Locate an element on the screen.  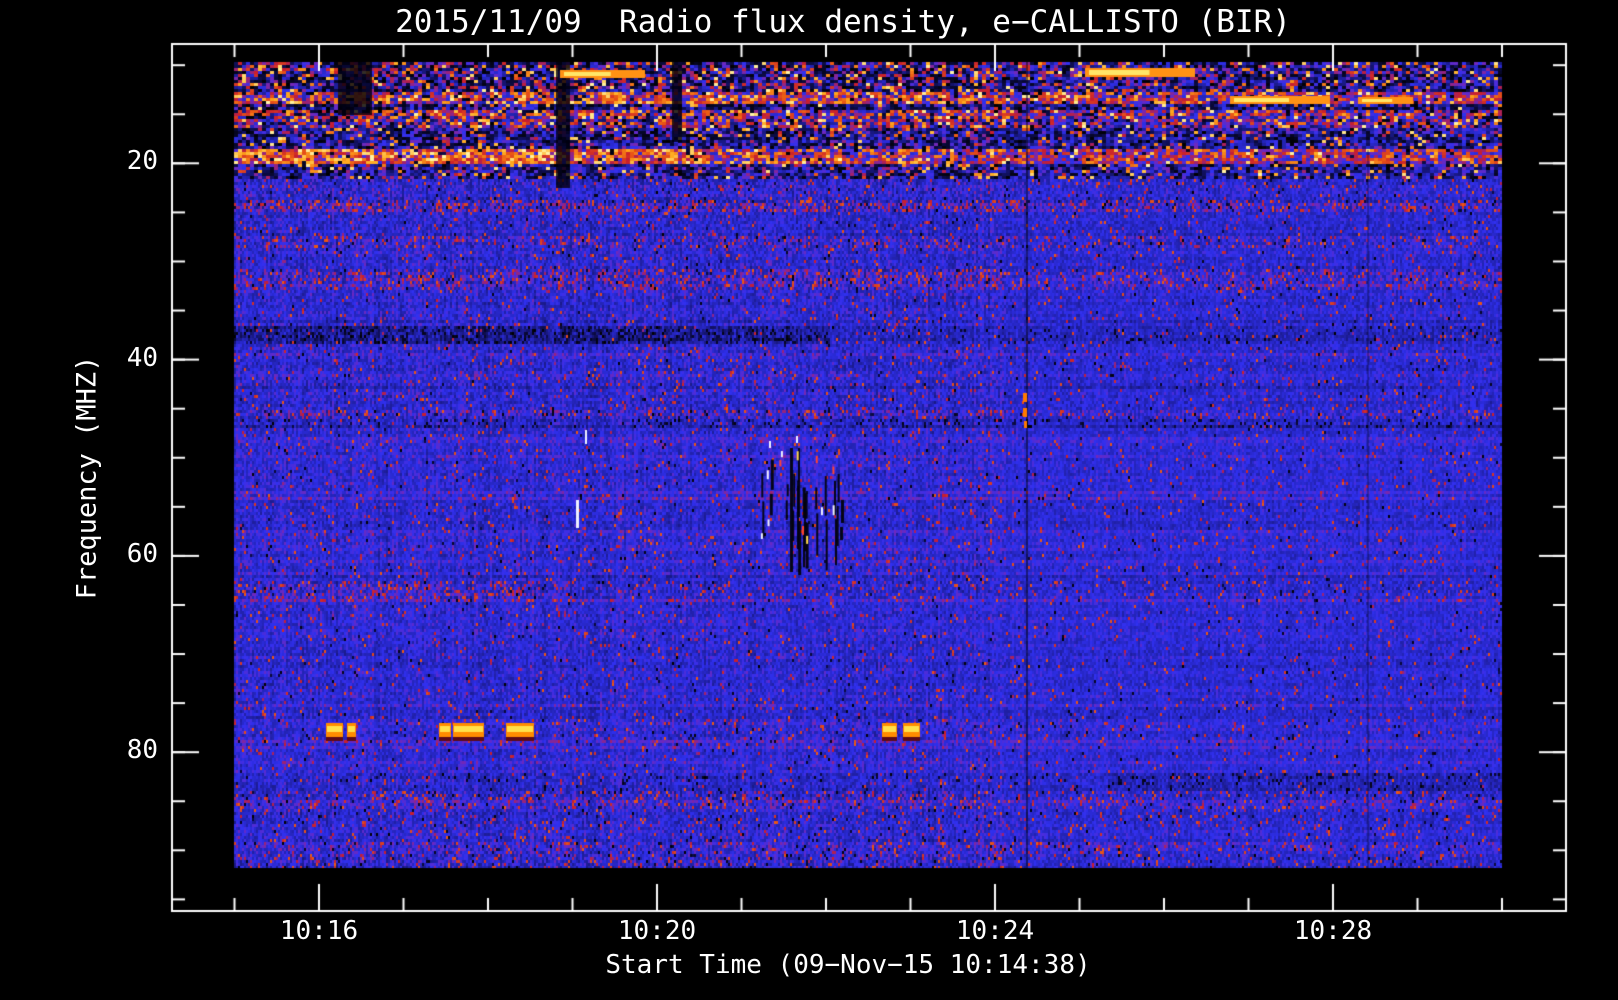
x-tick-label: 10:24 is located at coordinates (995, 931).